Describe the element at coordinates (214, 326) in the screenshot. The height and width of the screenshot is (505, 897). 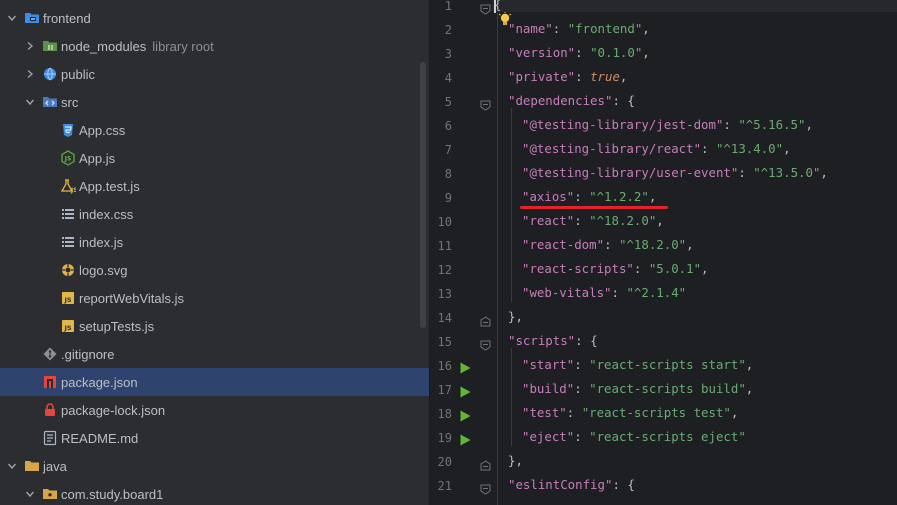
I see `tree-item: JS setupTests.js` at that location.